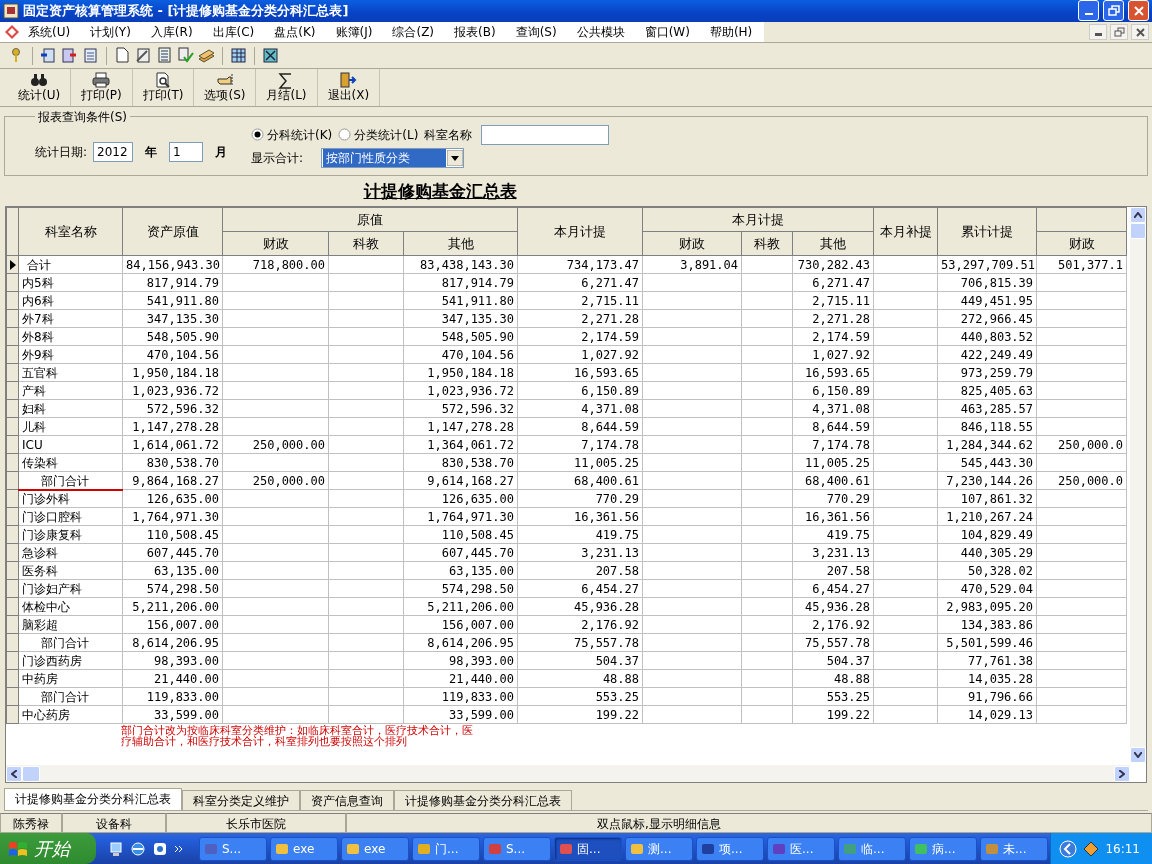 Image resolution: width=1152 pixels, height=864 pixels. What do you see at coordinates (1140, 32) in the screenshot?
I see `mdi-close-button` at bounding box center [1140, 32].